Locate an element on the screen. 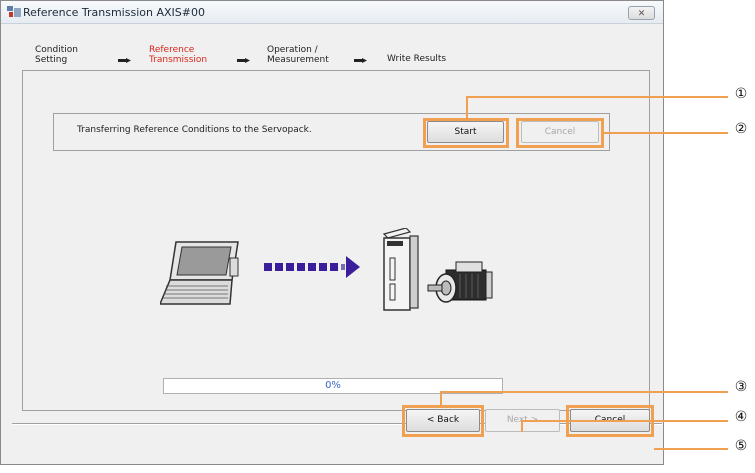 The height and width of the screenshot is (473, 755). footer-divider is located at coordinates (337, 424).